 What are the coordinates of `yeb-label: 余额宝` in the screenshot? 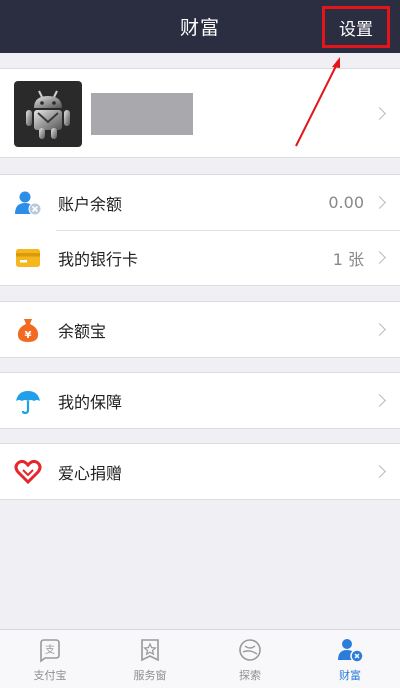 It's located at (82, 331).